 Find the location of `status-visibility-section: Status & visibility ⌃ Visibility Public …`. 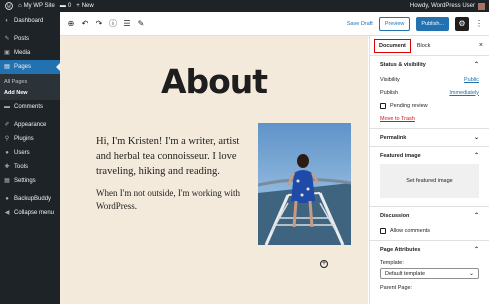

status-visibility-section: Status & visibility ⌃ Visibility Public … is located at coordinates (429, 92).